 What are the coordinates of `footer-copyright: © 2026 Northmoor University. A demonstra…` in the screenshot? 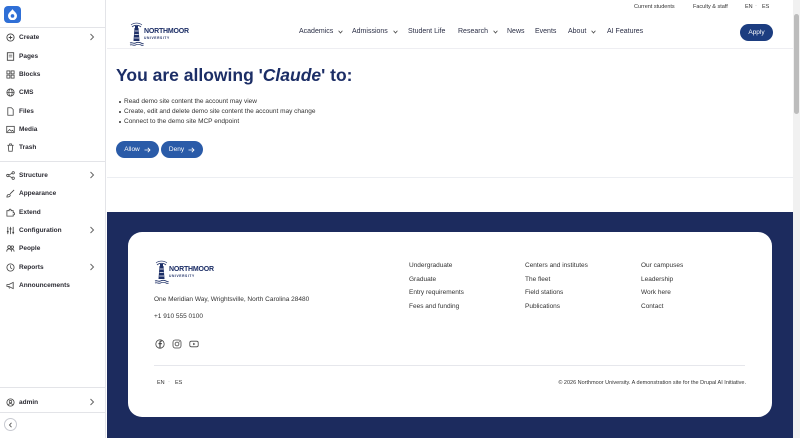 It's located at (652, 383).